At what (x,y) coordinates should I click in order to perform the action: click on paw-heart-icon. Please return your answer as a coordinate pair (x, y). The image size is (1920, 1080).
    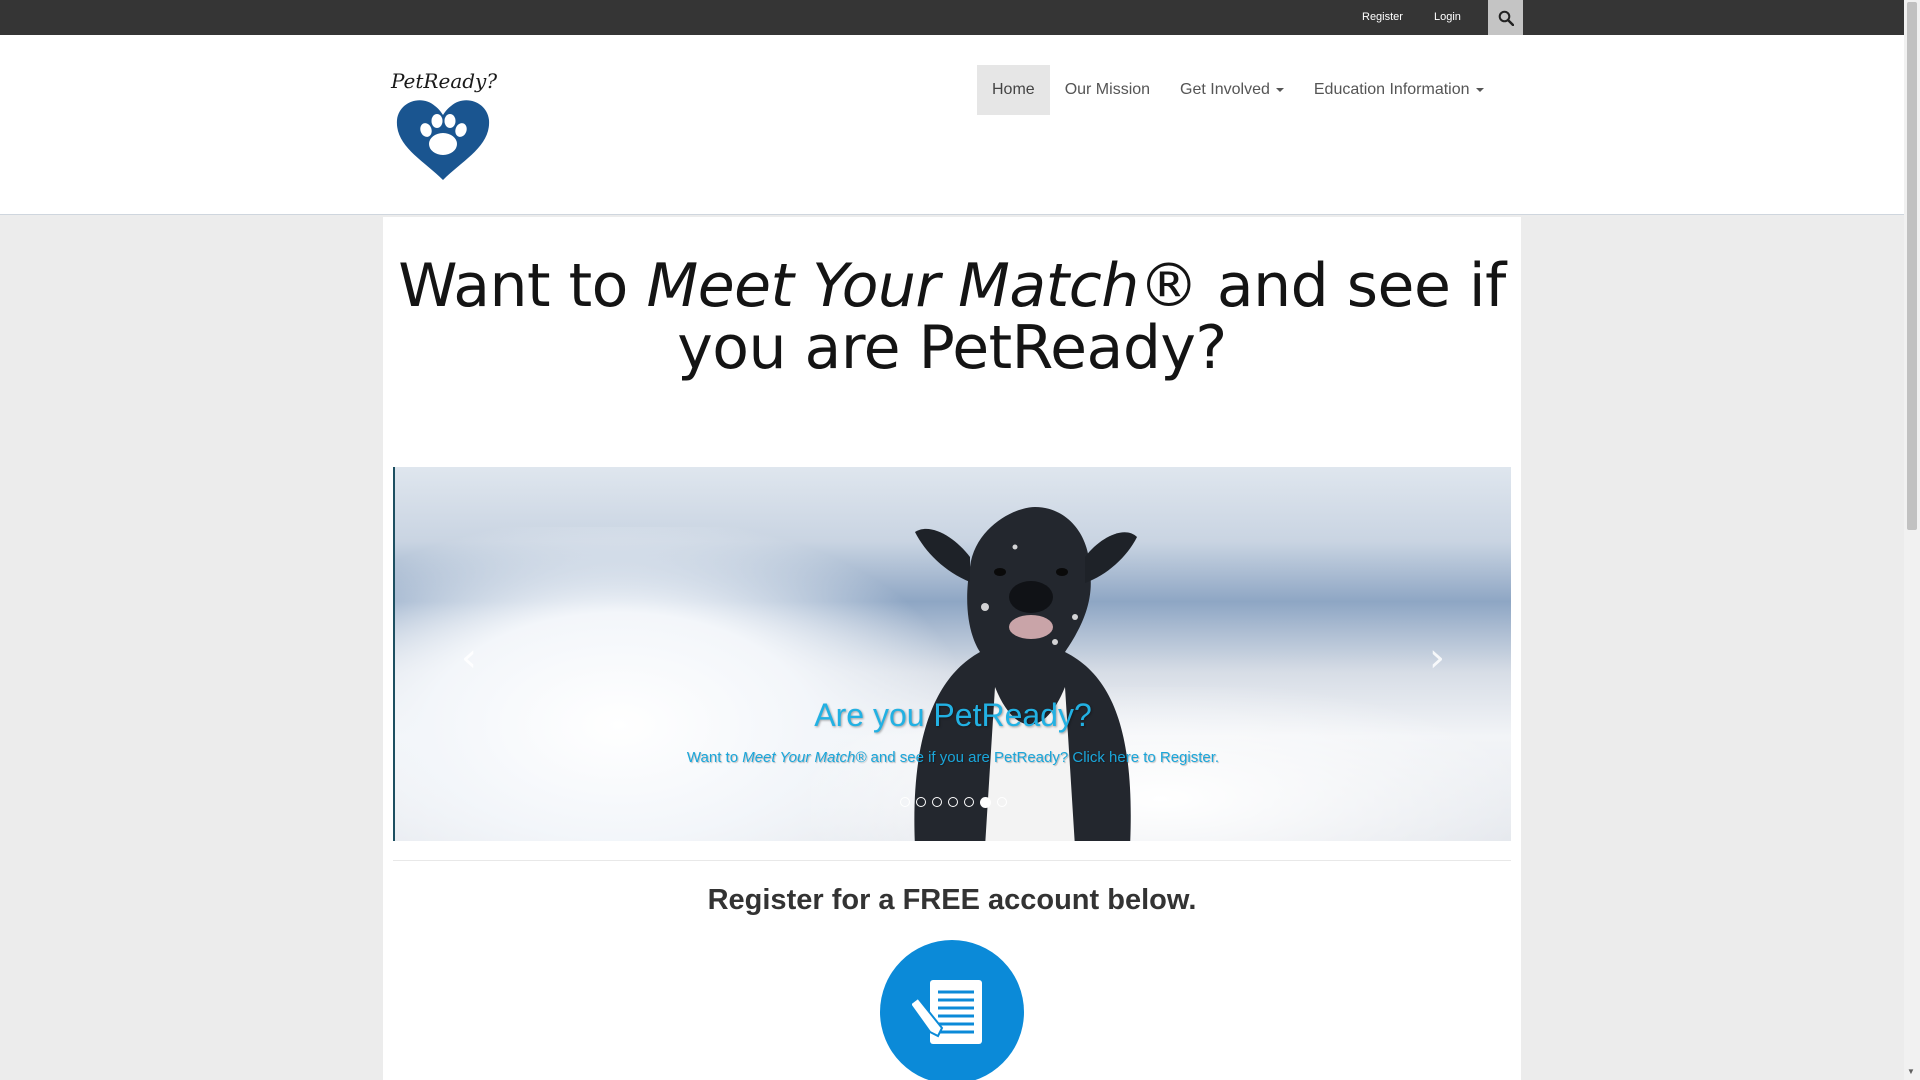
    Looking at the image, I should click on (443, 140).